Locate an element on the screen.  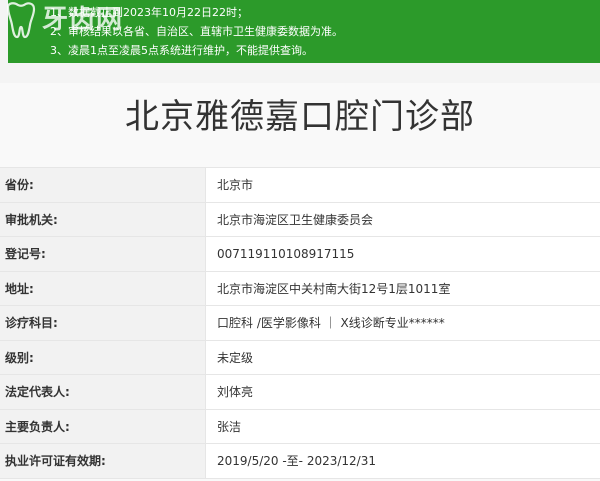
page-title: 北京雅德嘉口腔门诊部 is located at coordinates (300, 117).